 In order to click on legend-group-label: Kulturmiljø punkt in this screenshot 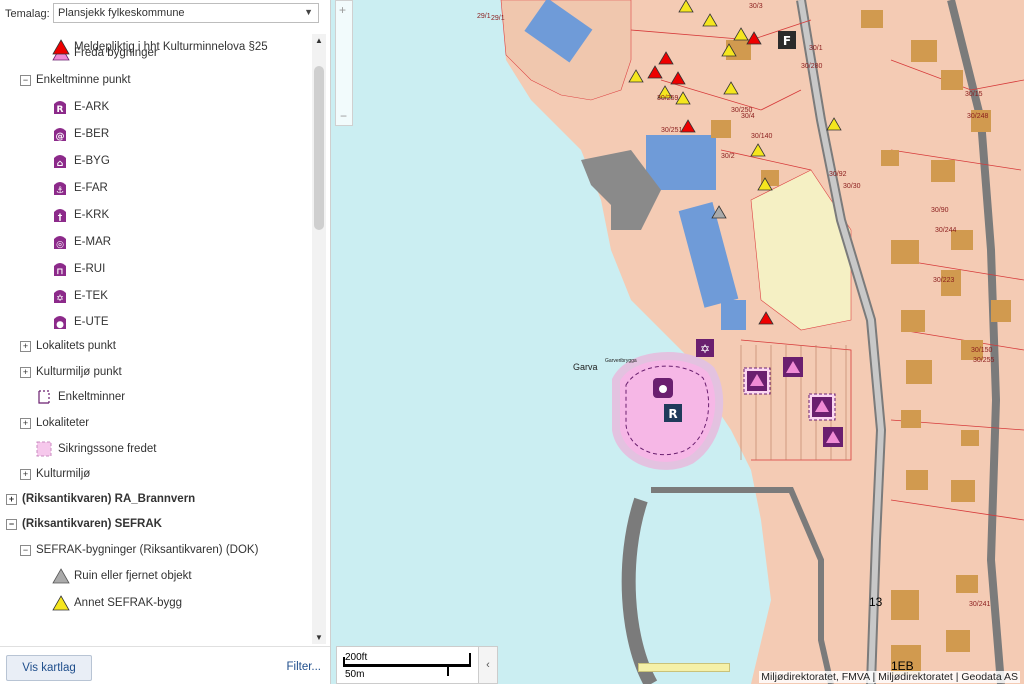, I will do `click(79, 372)`.